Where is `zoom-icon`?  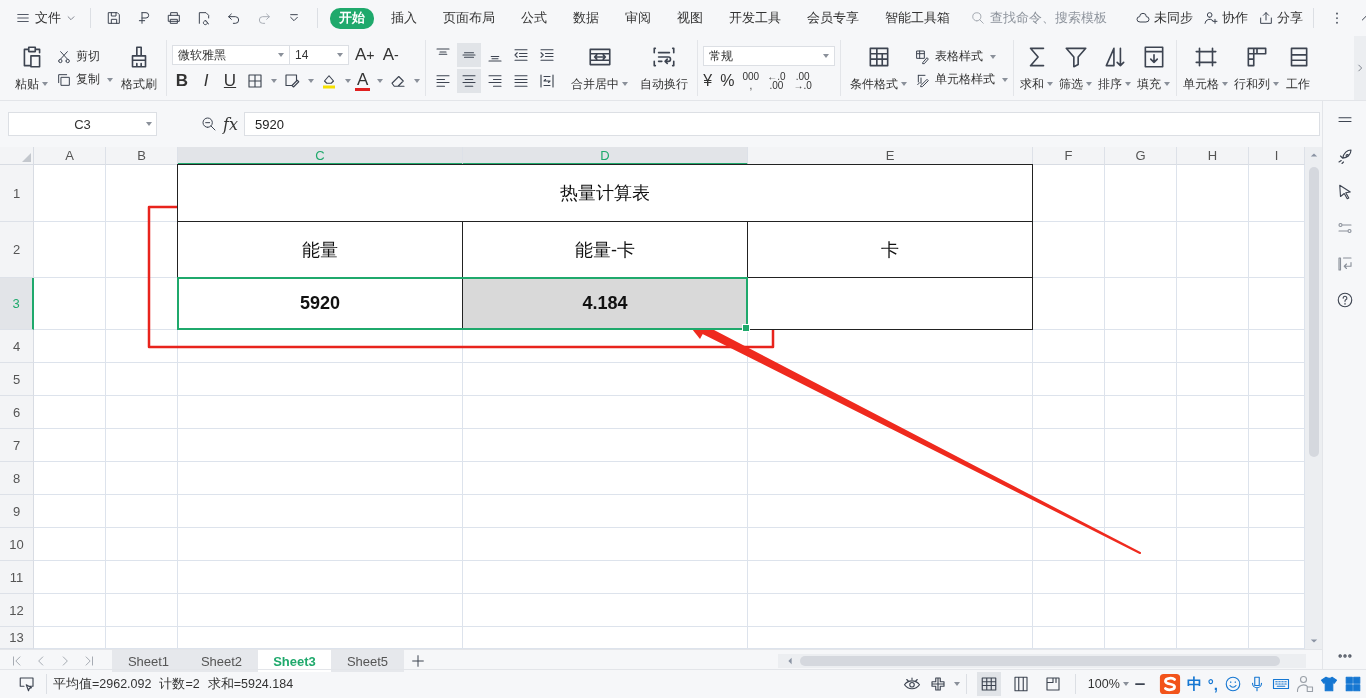
zoom-icon is located at coordinates (209, 124).